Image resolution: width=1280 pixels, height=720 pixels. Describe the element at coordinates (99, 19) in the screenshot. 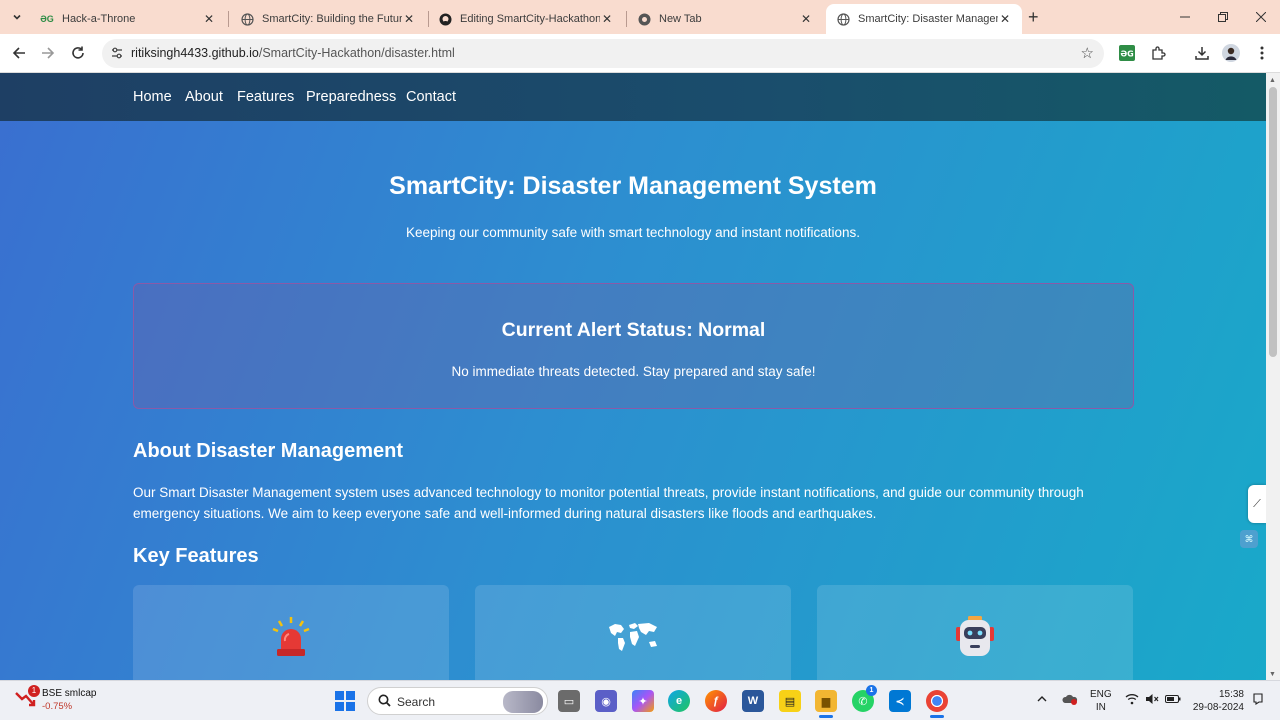

I see `tab-title: Hack-a-Throne` at that location.